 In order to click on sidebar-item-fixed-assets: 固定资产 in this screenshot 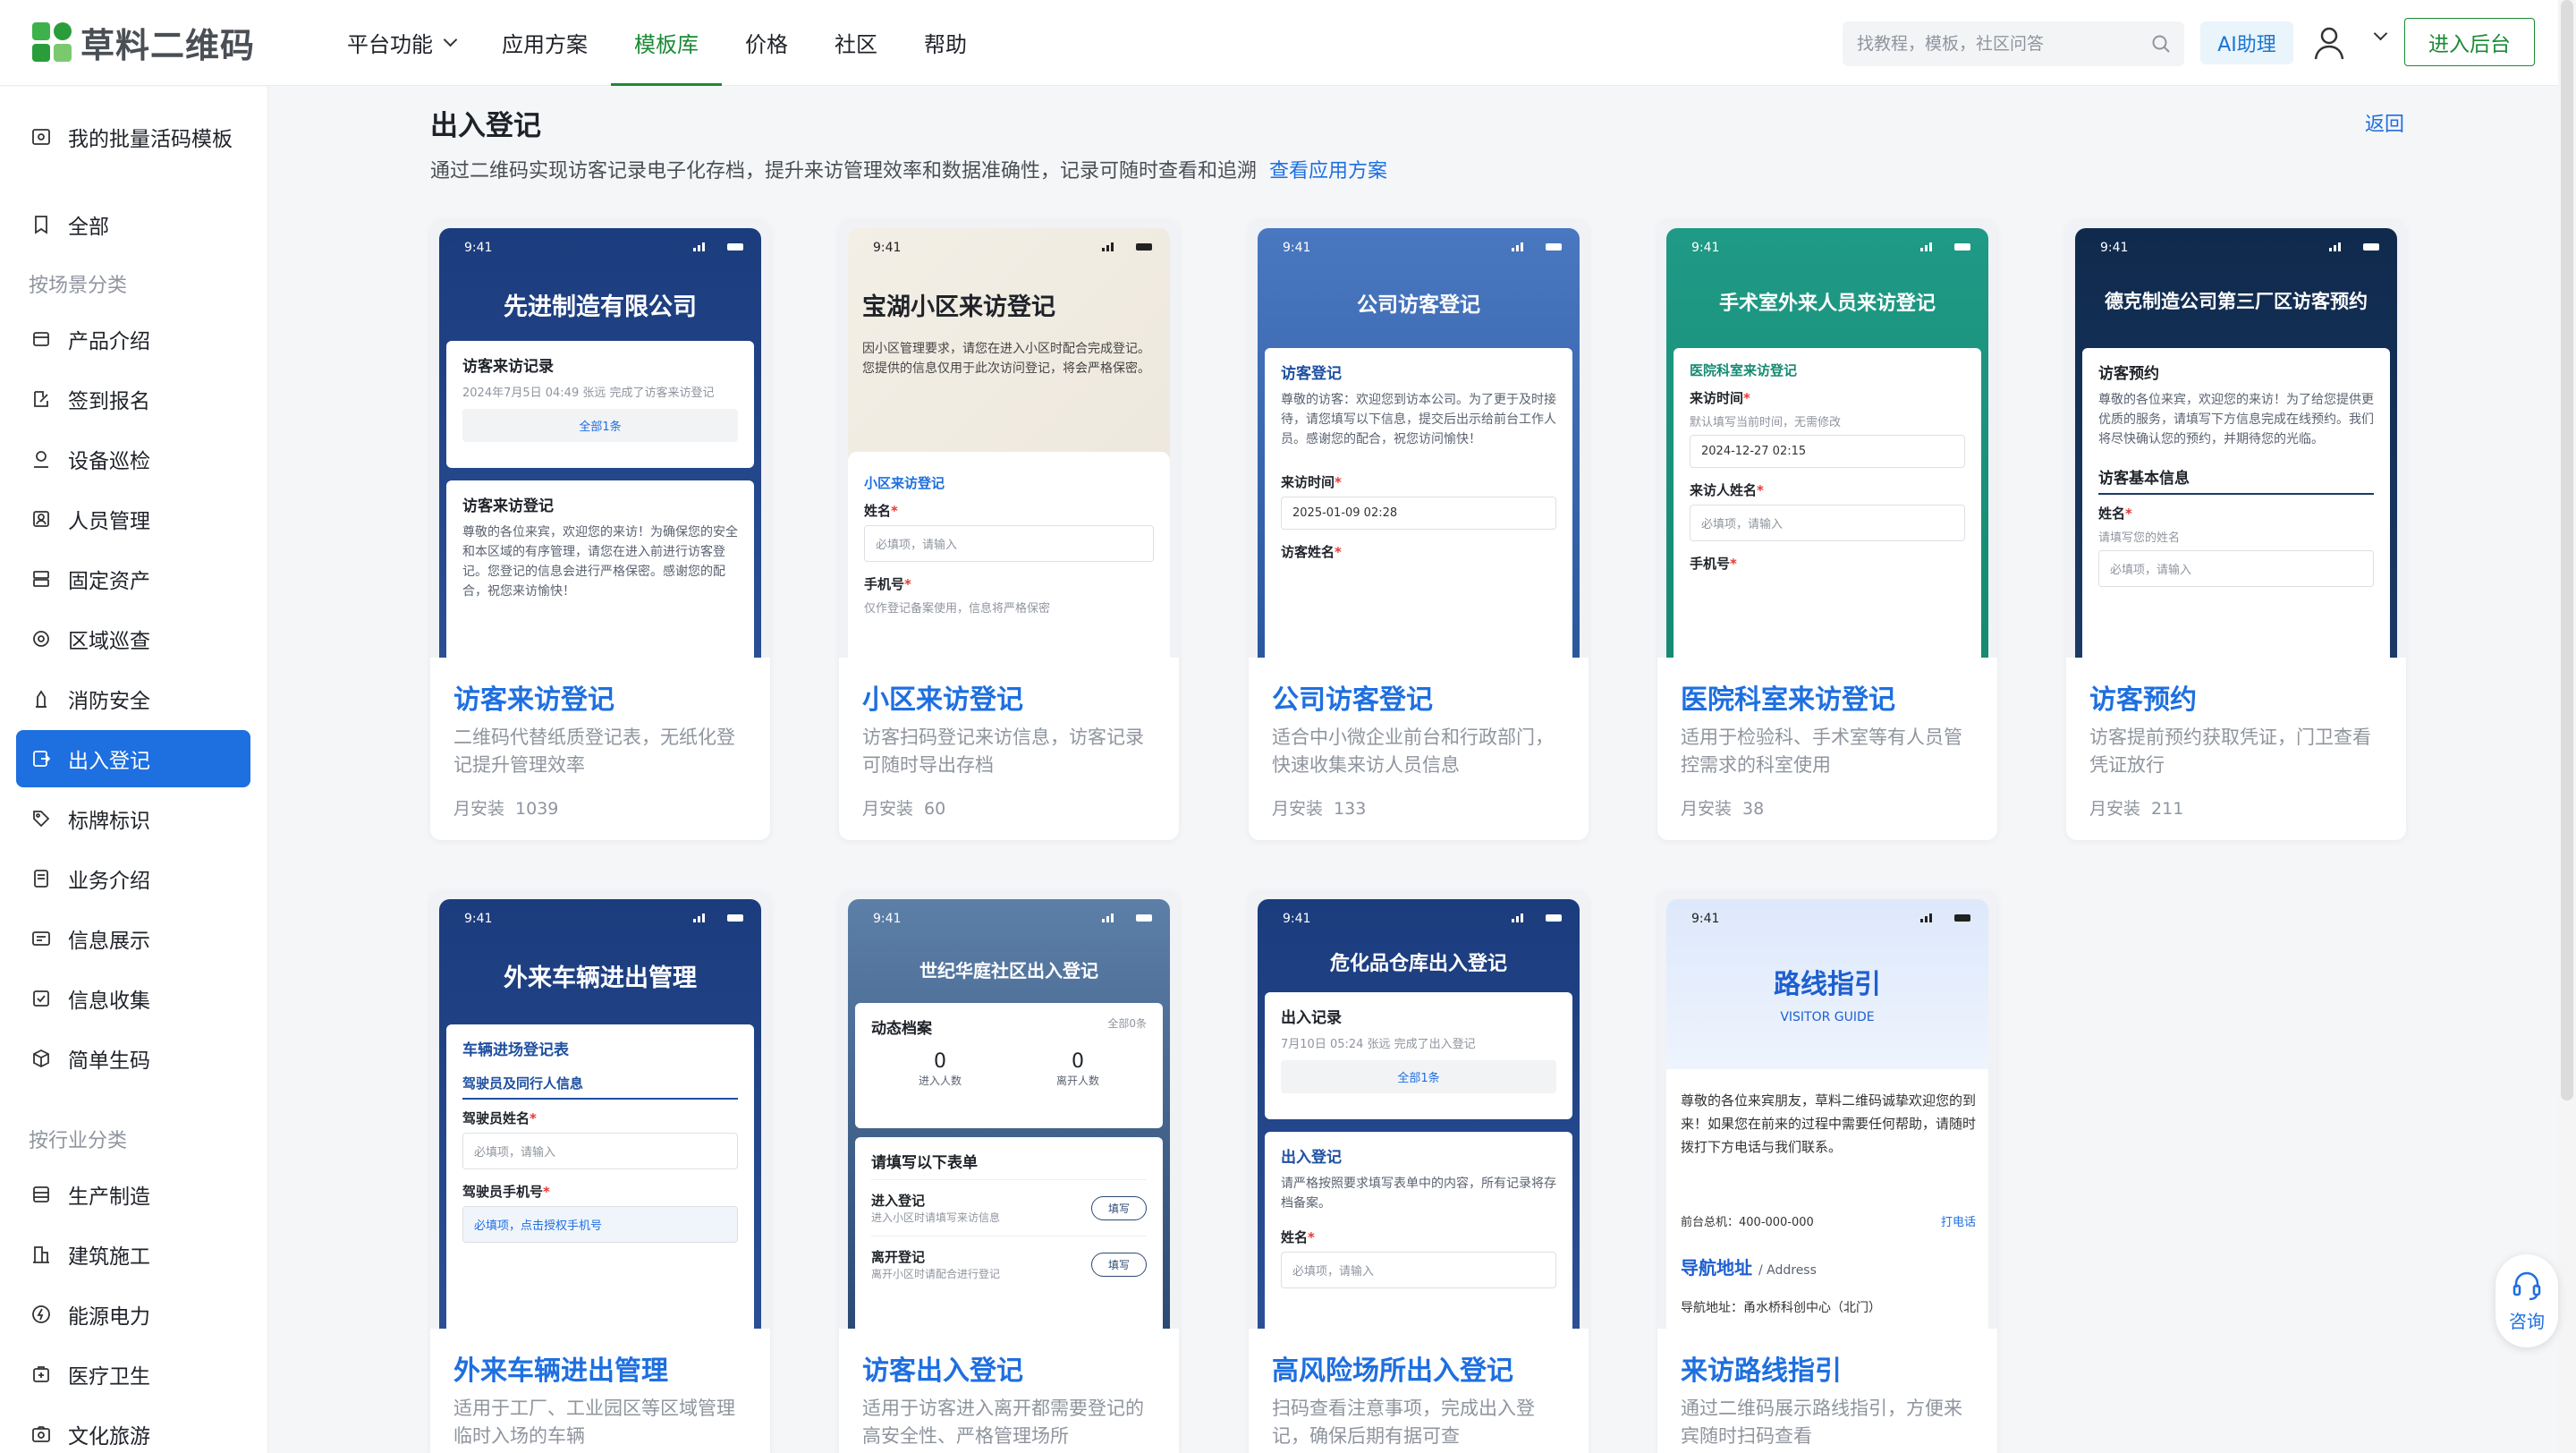, I will do `click(133, 579)`.